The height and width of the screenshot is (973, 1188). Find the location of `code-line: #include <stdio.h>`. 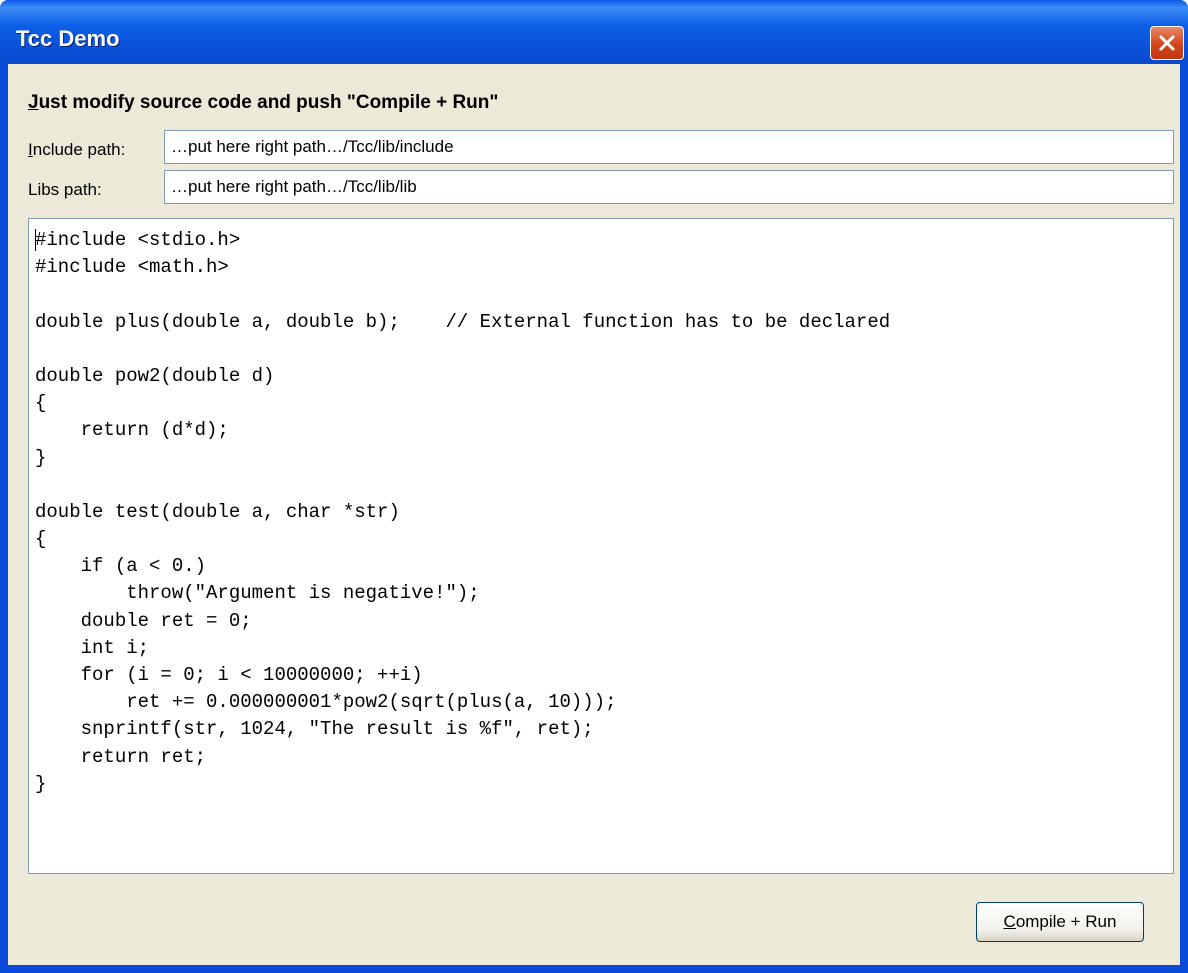

code-line: #include <stdio.h> is located at coordinates (138, 240).